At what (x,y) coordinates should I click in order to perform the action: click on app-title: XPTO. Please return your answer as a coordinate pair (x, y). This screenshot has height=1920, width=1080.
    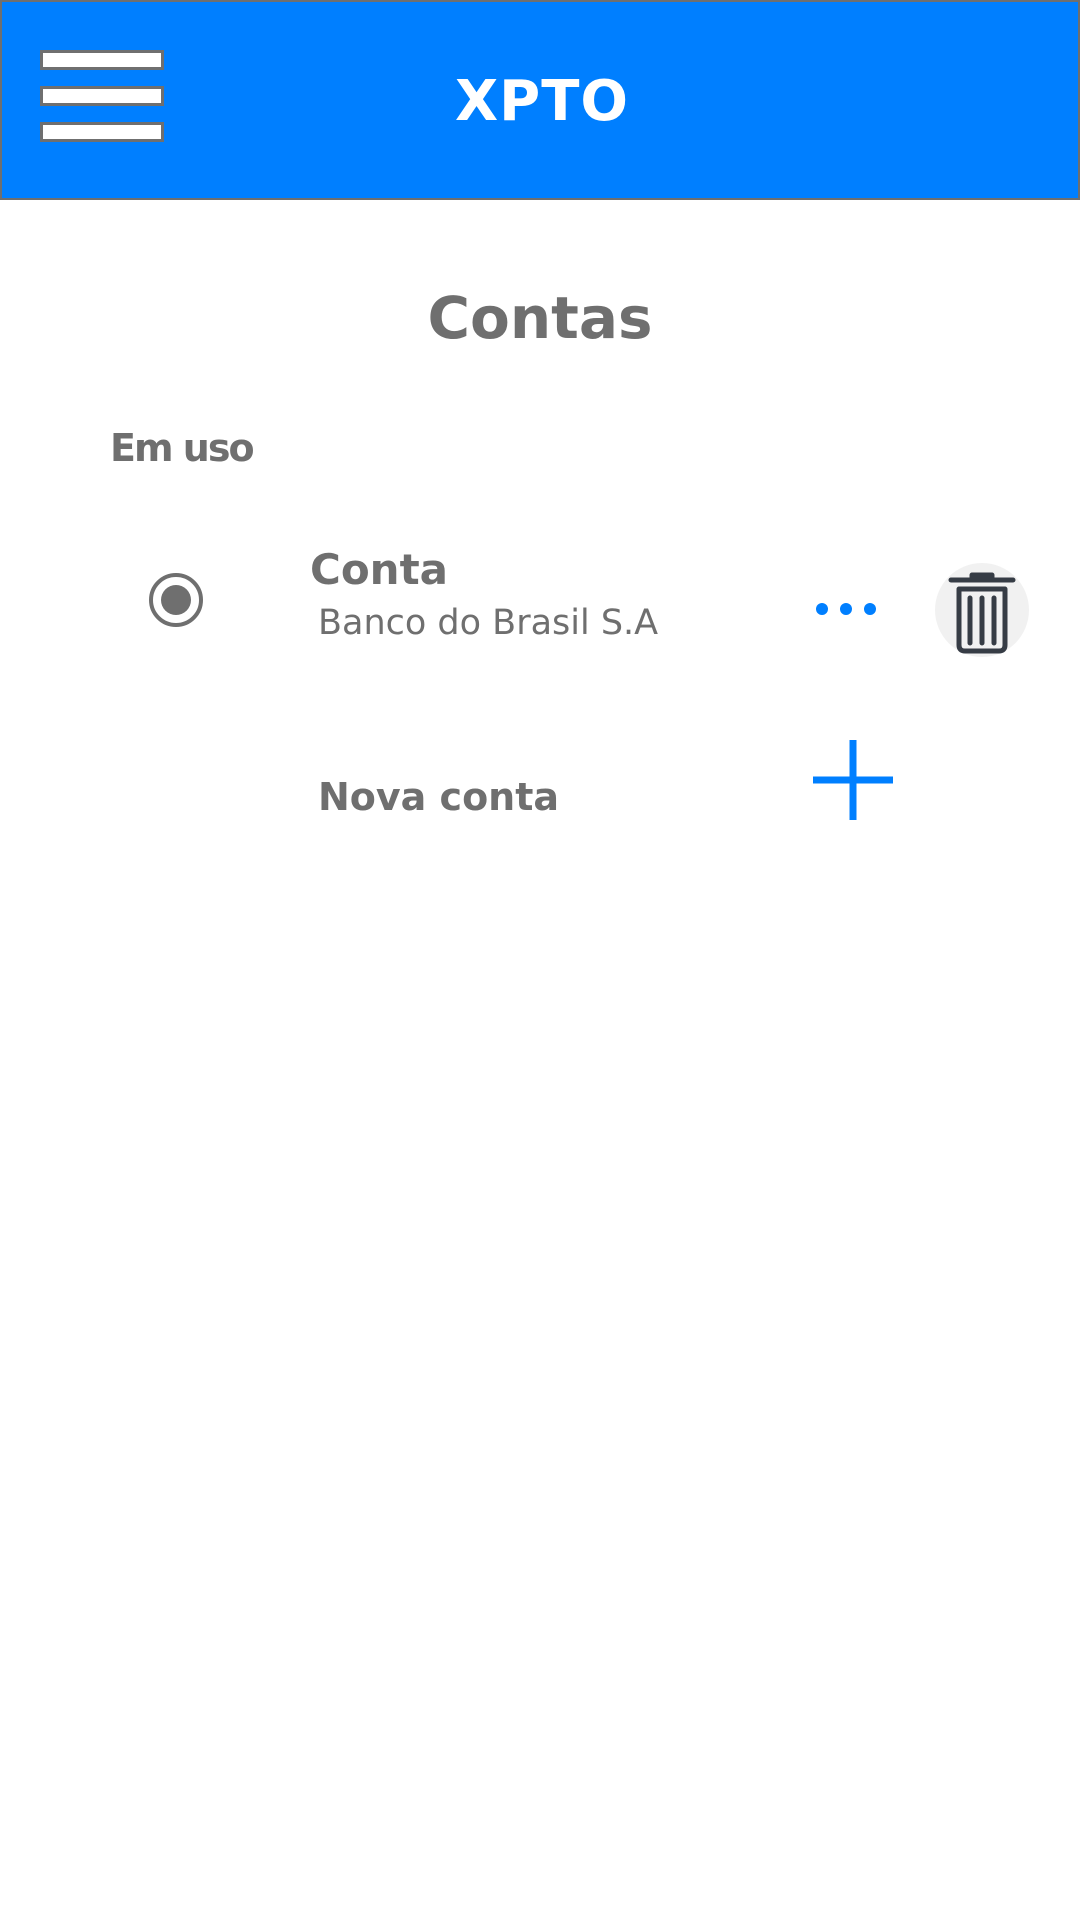
    Looking at the image, I should click on (542, 101).